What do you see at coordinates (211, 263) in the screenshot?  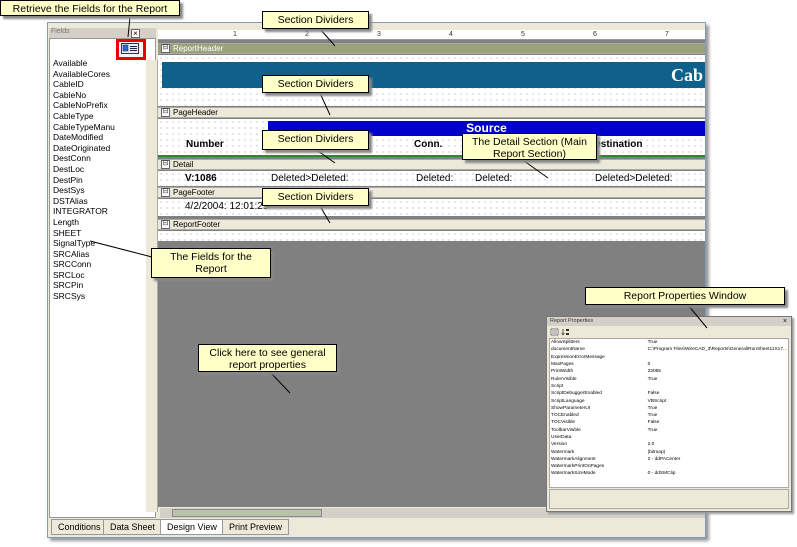 I see `callout-fields-for-report: The Fields for the Report` at bounding box center [211, 263].